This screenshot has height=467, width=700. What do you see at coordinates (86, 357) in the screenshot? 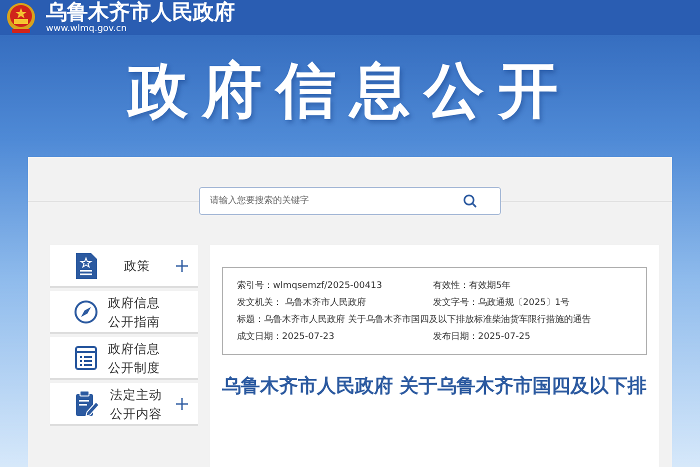
I see `list-icon` at bounding box center [86, 357].